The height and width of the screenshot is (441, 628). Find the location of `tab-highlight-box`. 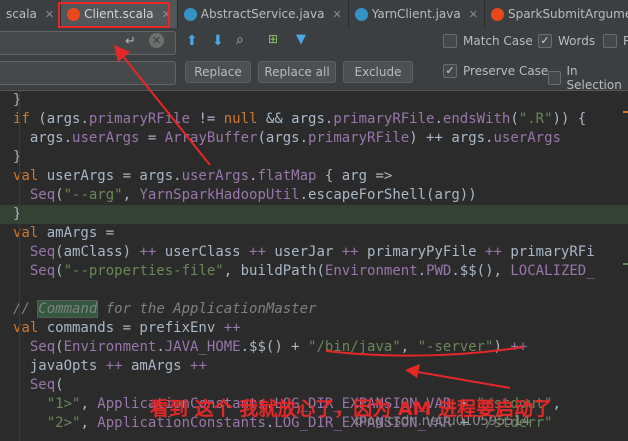

tab-highlight-box is located at coordinates (114, 15).